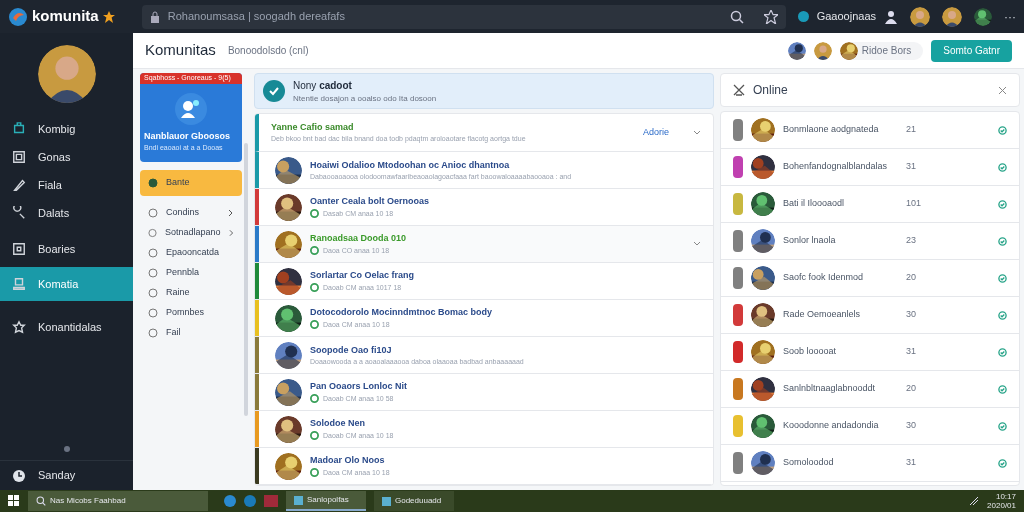 Image resolution: width=1024 pixels, height=512 pixels. I want to click on status-label: Gaaoojnaas, so click(846, 17).